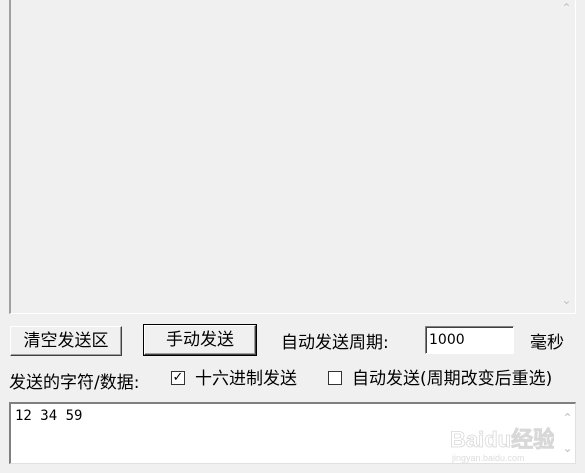 The width and height of the screenshot is (585, 473). I want to click on hex-send-checkbox: ✓, so click(178, 378).